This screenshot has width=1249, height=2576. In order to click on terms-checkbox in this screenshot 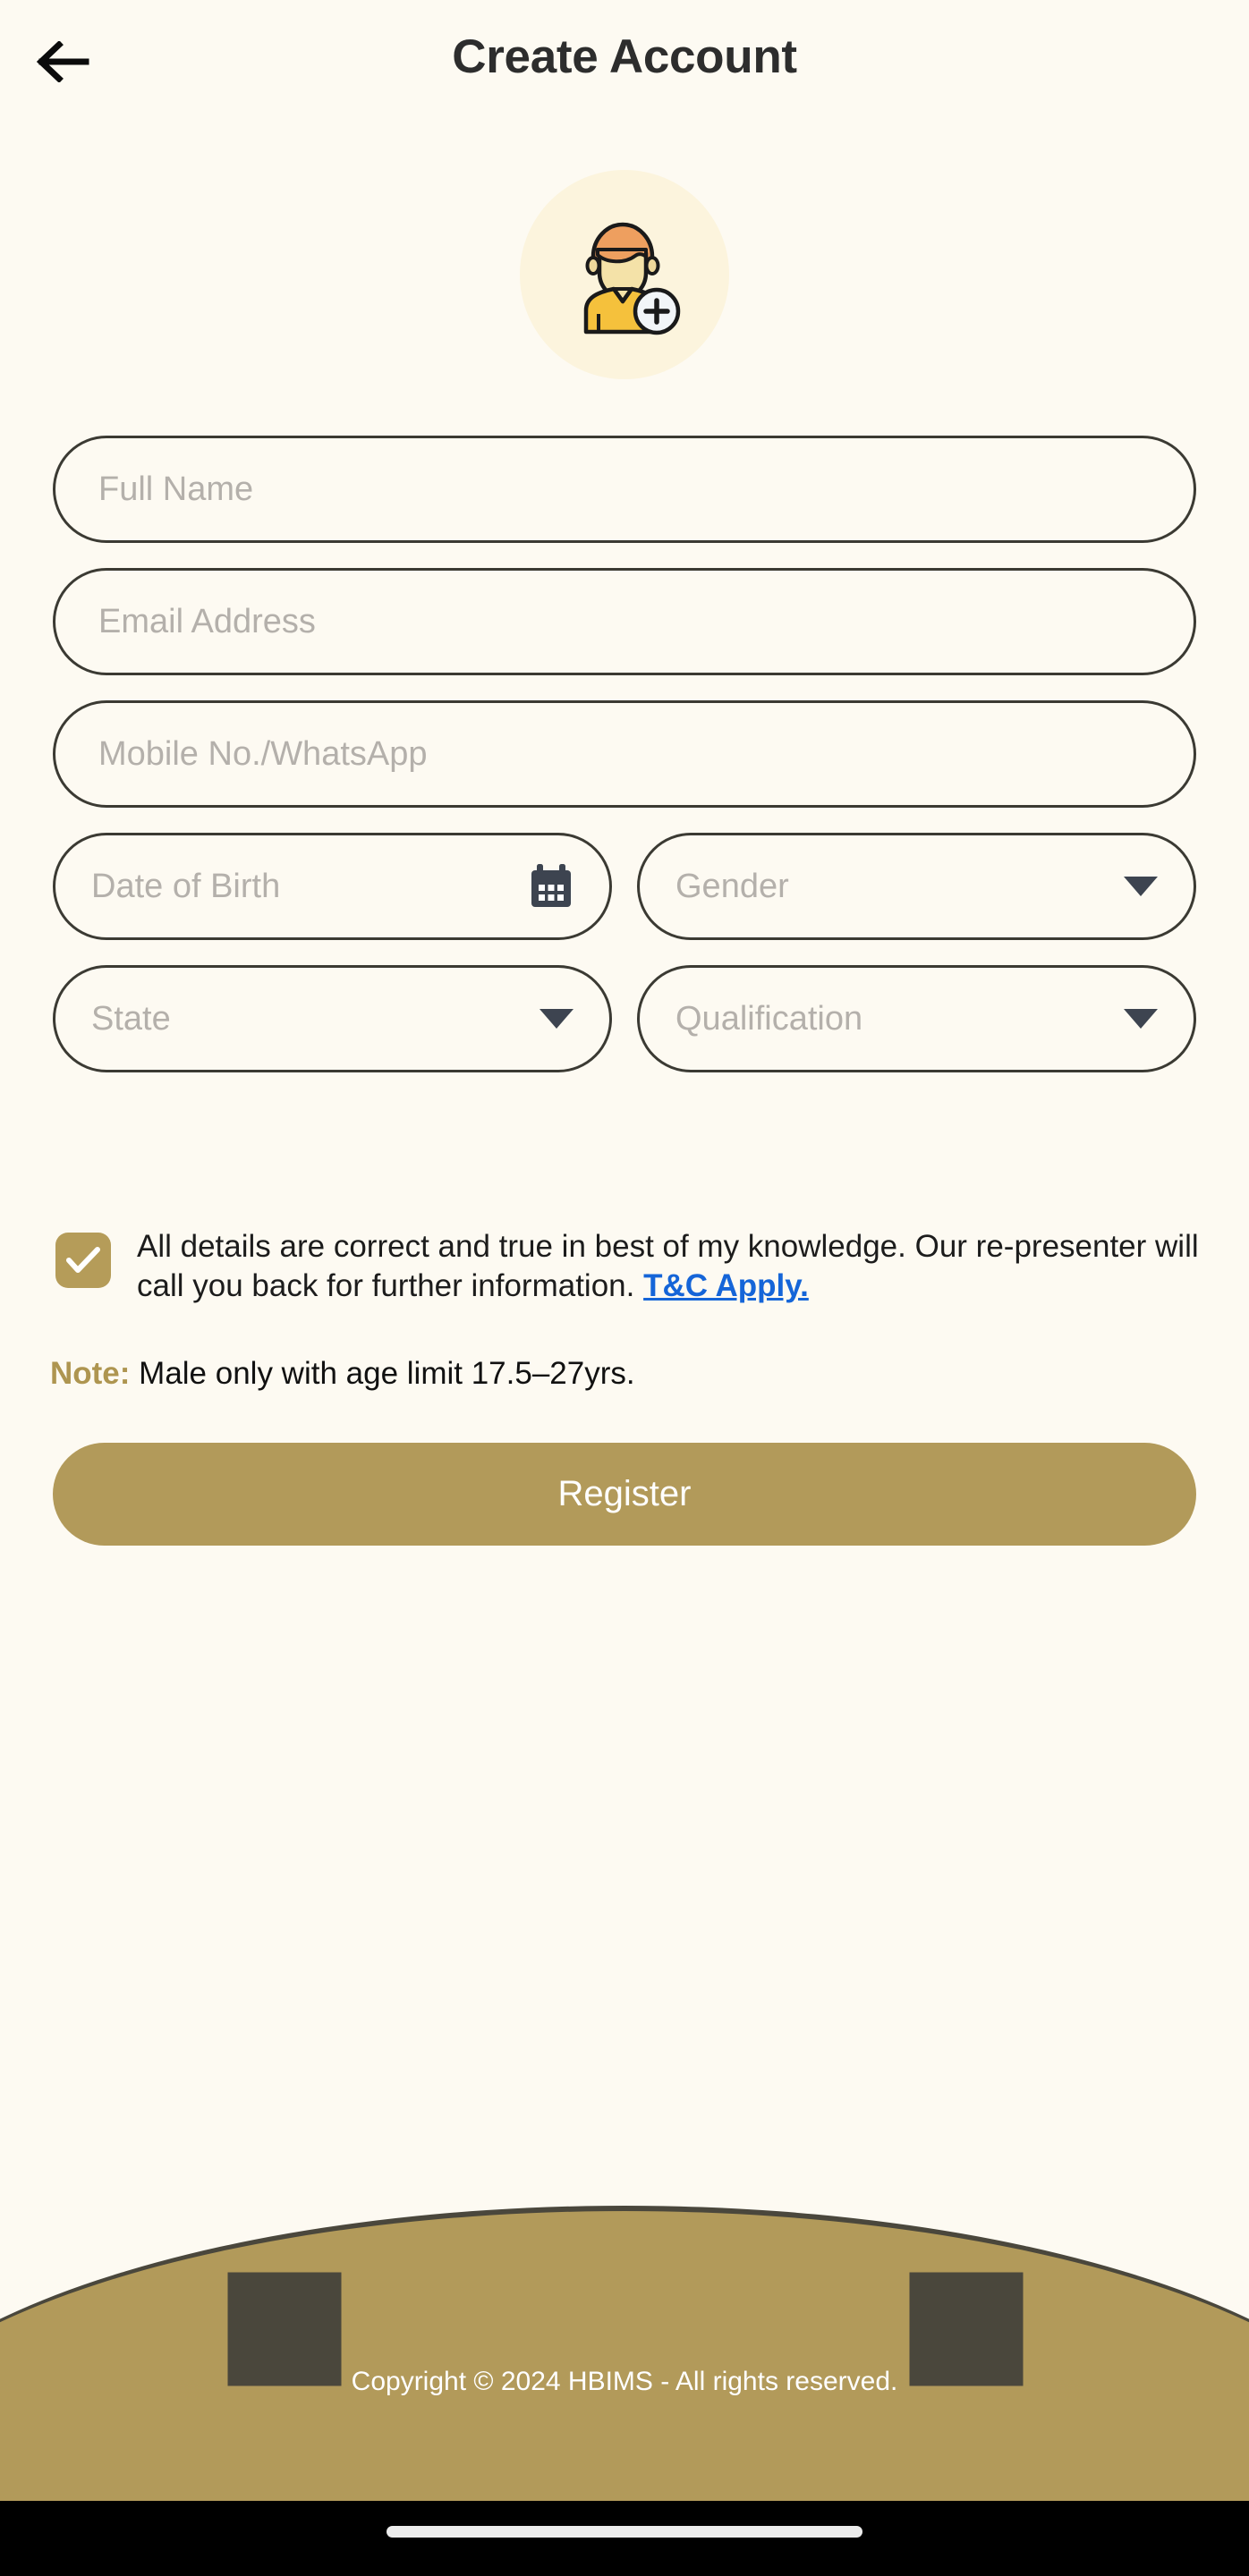, I will do `click(83, 1260)`.